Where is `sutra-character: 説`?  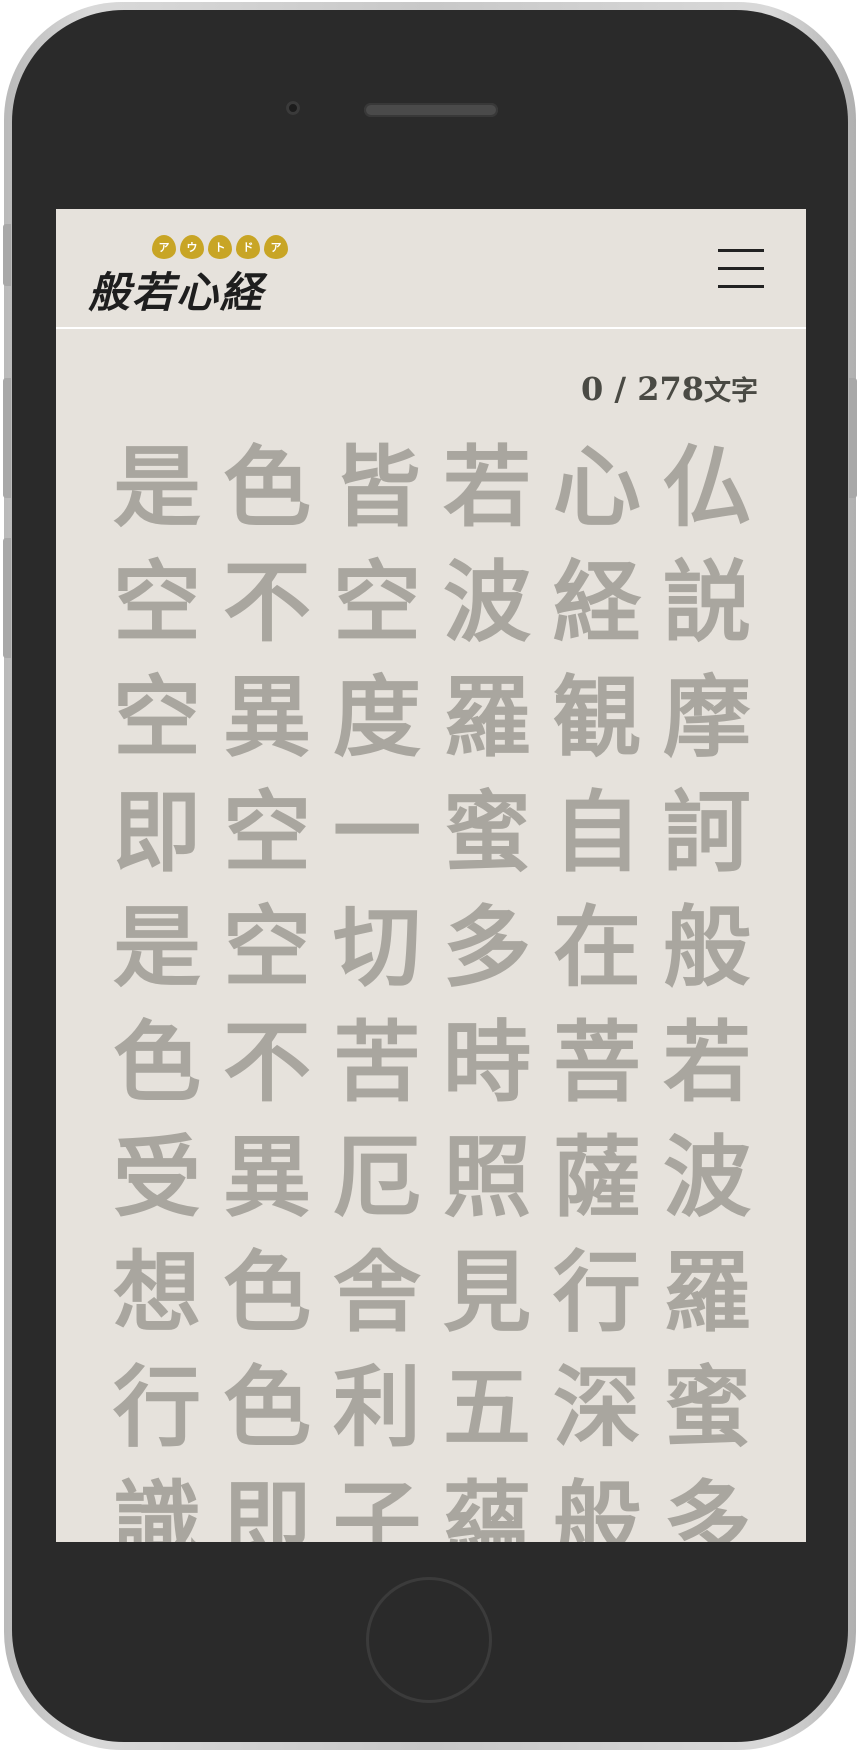
sutra-character: 説 is located at coordinates (707, 601).